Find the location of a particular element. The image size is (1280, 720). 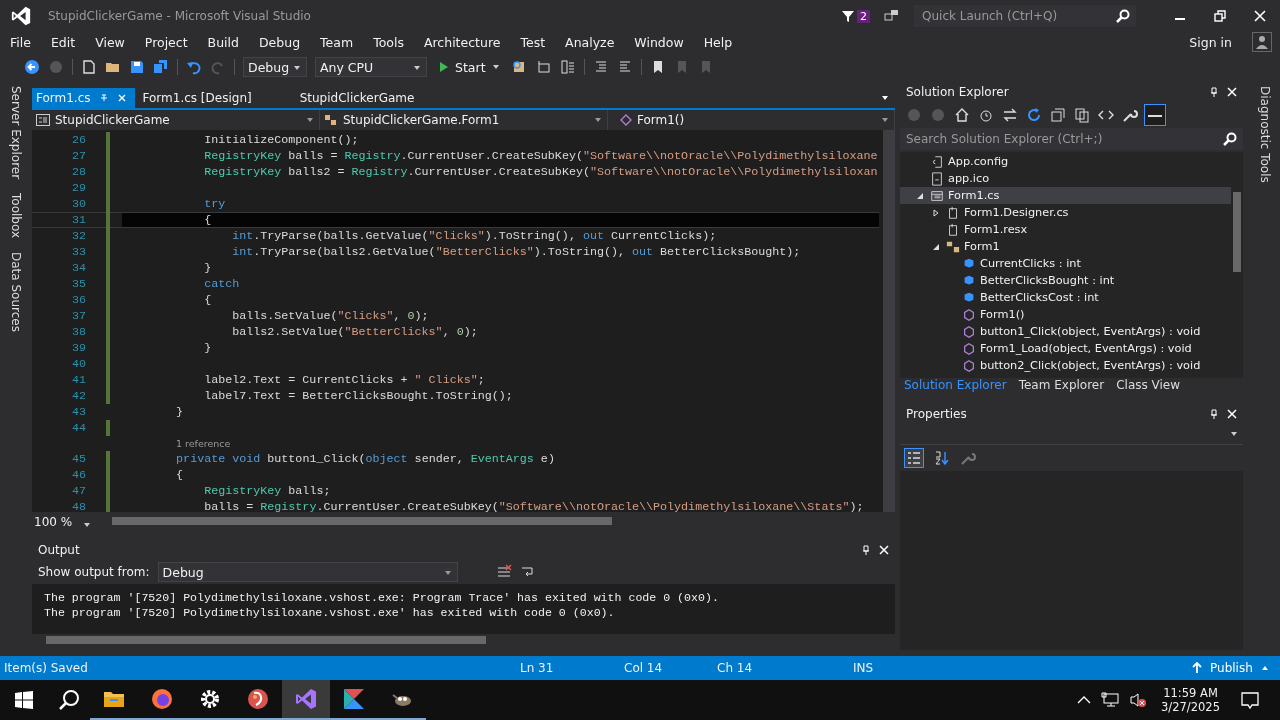

tree-item: App.config is located at coordinates (1065, 161).